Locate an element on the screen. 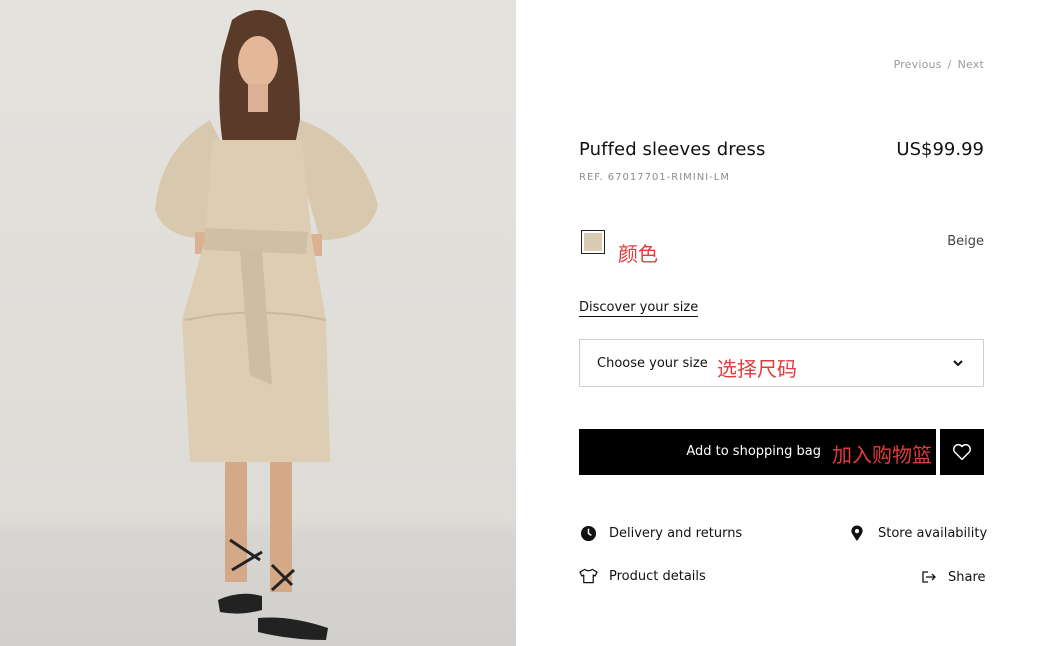  product-details-link: Product details is located at coordinates (679, 577).